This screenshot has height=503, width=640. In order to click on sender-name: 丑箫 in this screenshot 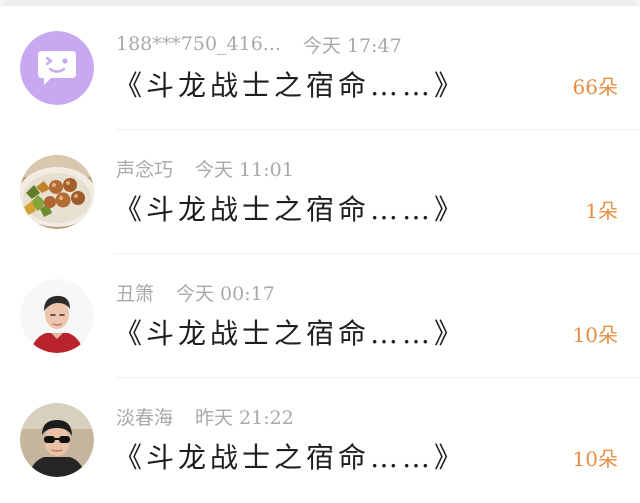, I will do `click(135, 293)`.